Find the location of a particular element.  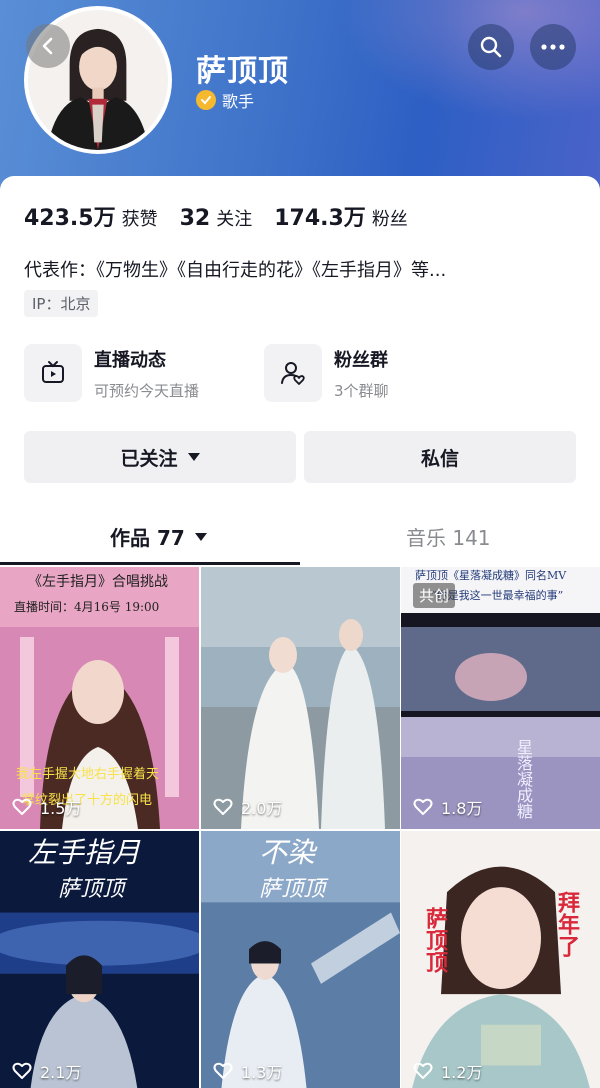

video-likes-count: 1.2万 is located at coordinates (462, 1072).